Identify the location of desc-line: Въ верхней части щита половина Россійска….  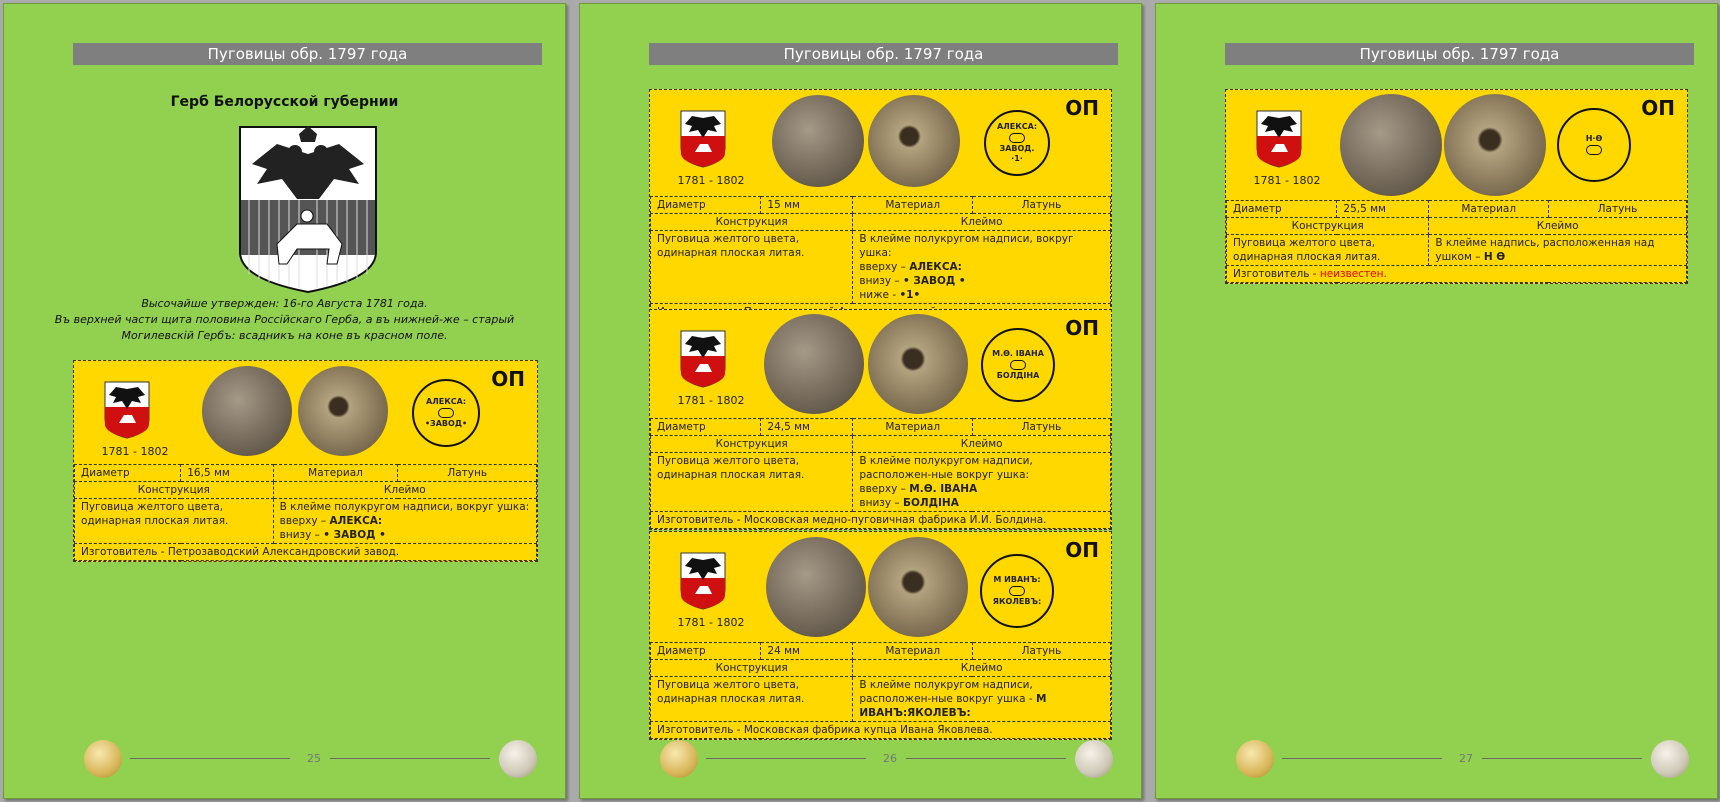
(284, 319).